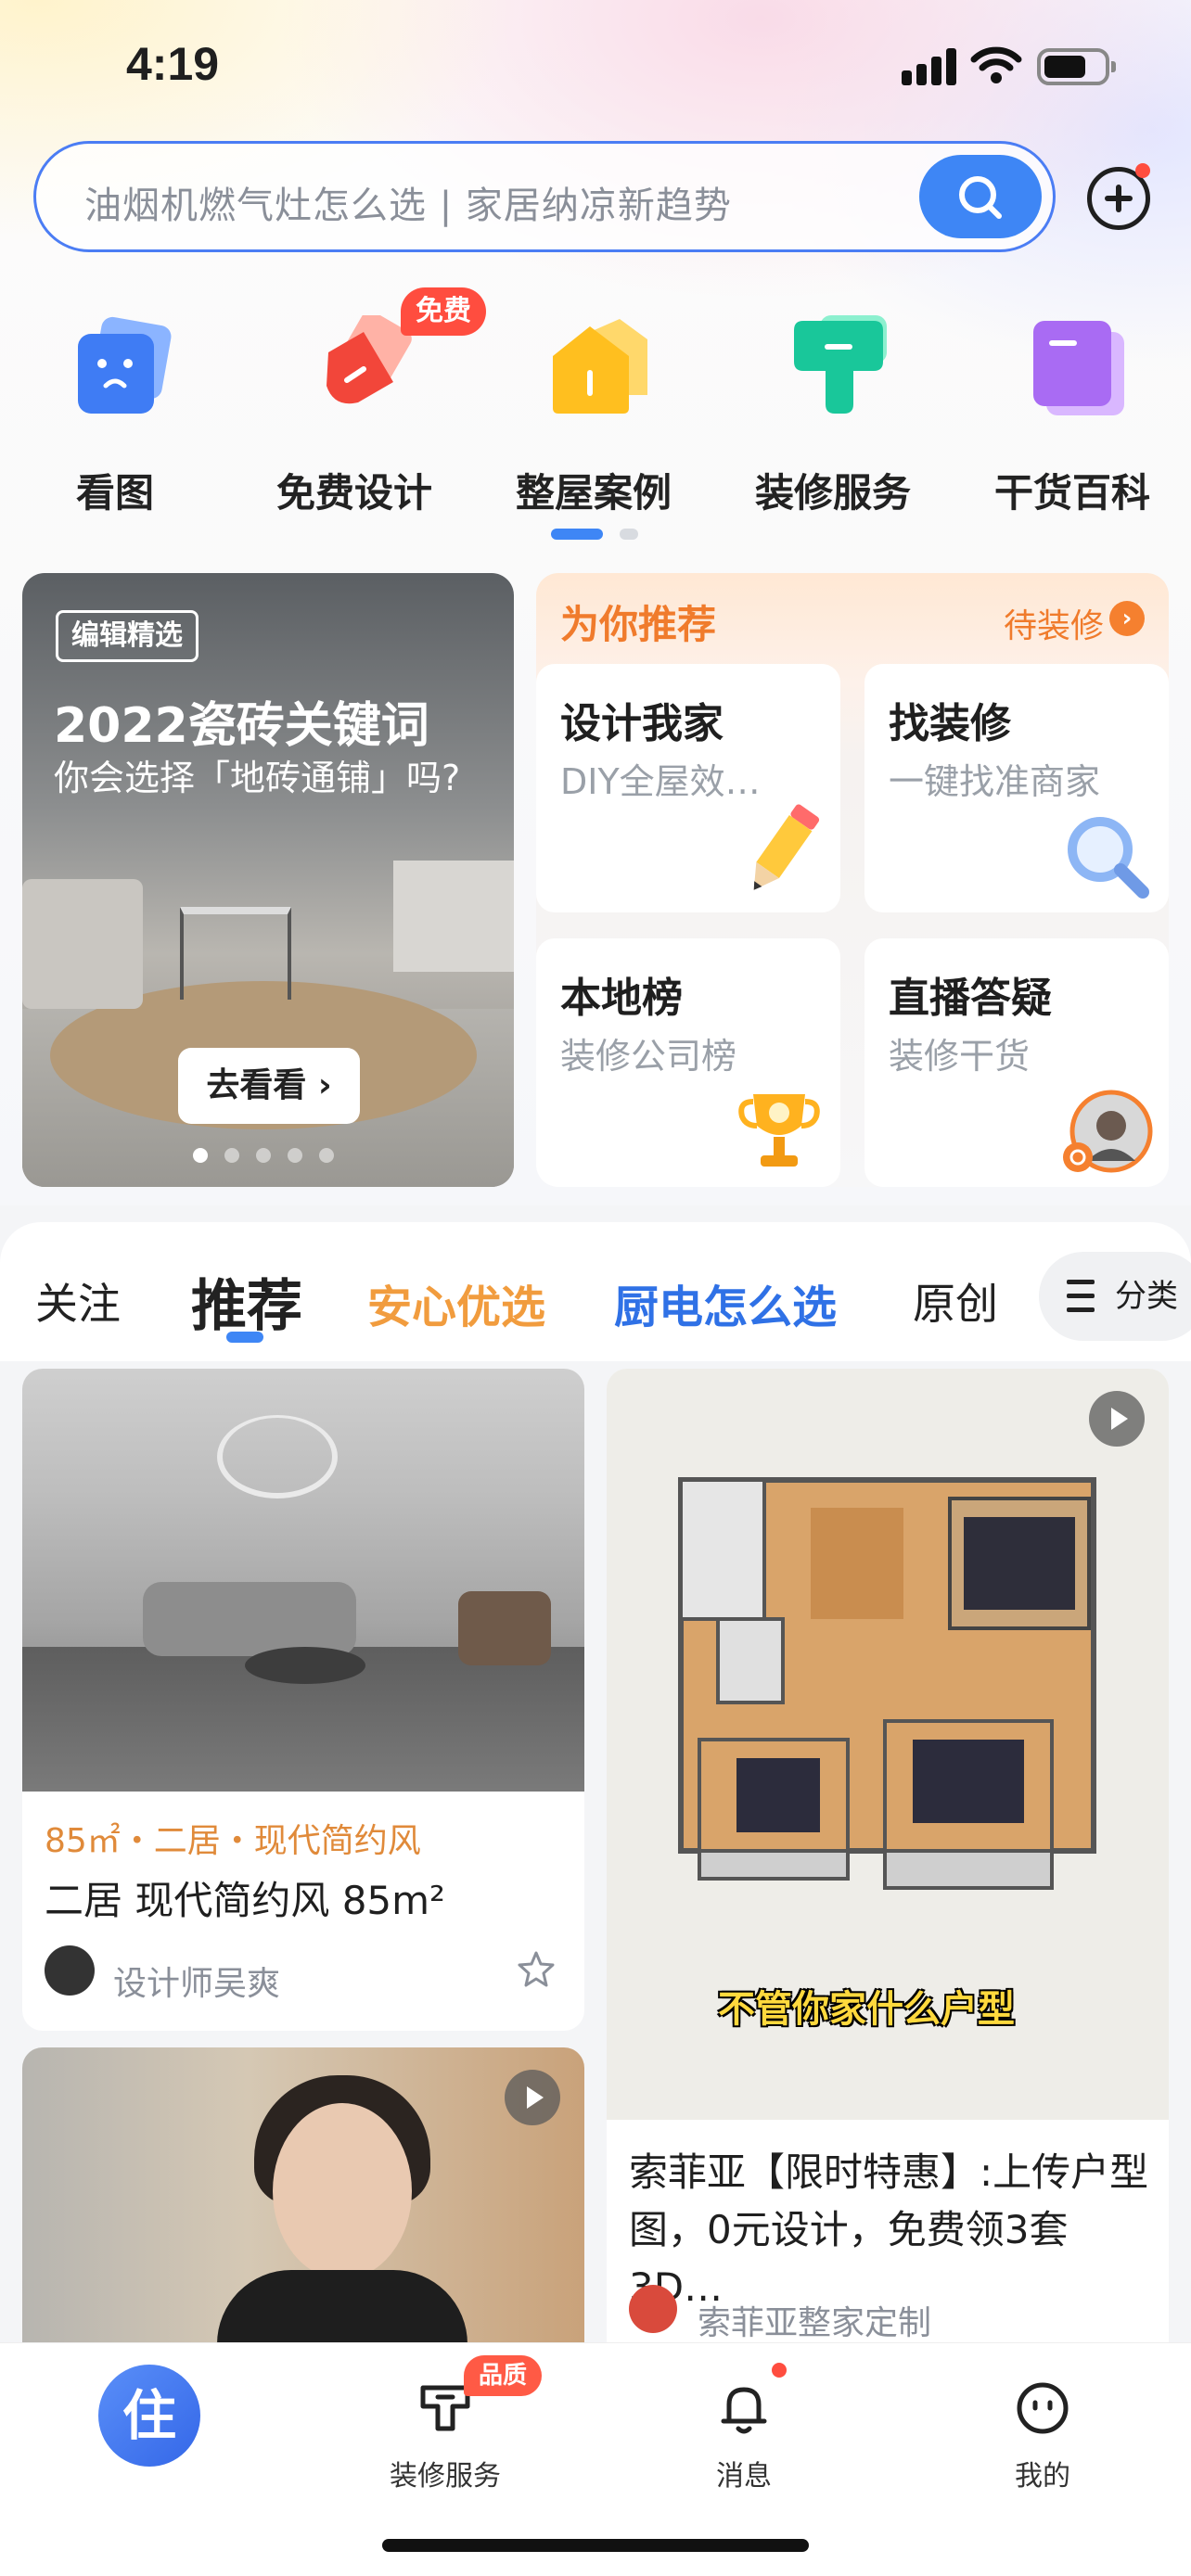  What do you see at coordinates (1054, 623) in the screenshot?
I see `to-renovate-link: 待装修` at bounding box center [1054, 623].